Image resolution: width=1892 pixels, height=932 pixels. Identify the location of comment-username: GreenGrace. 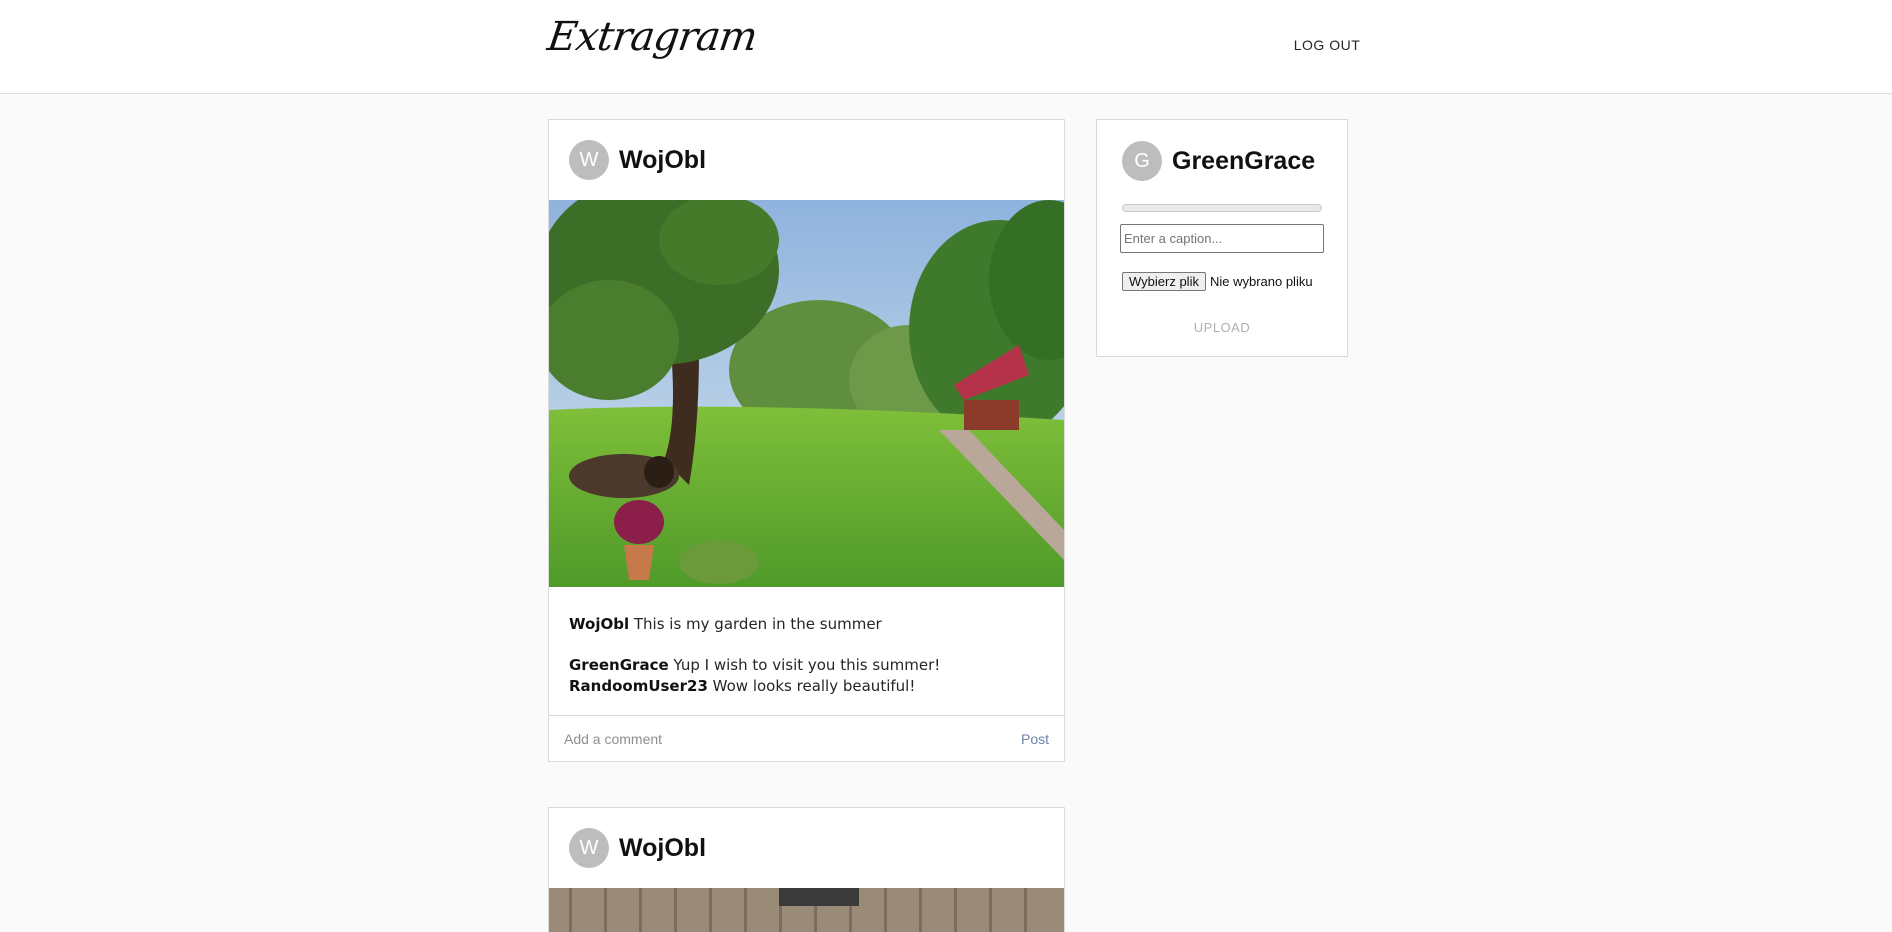
(619, 665).